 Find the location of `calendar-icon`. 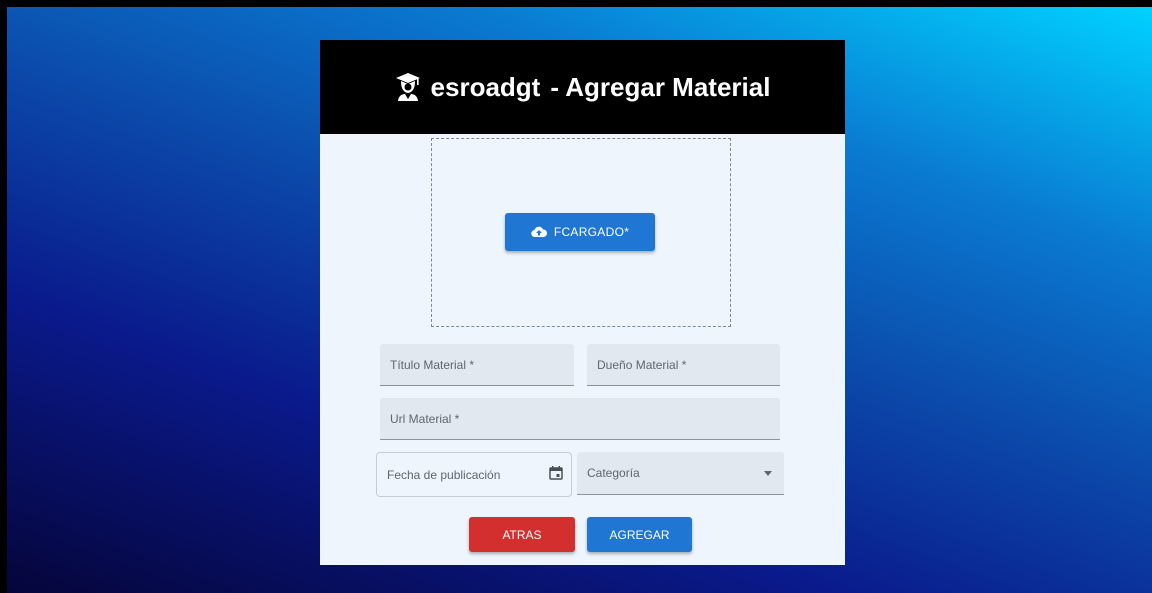

calendar-icon is located at coordinates (556, 473).